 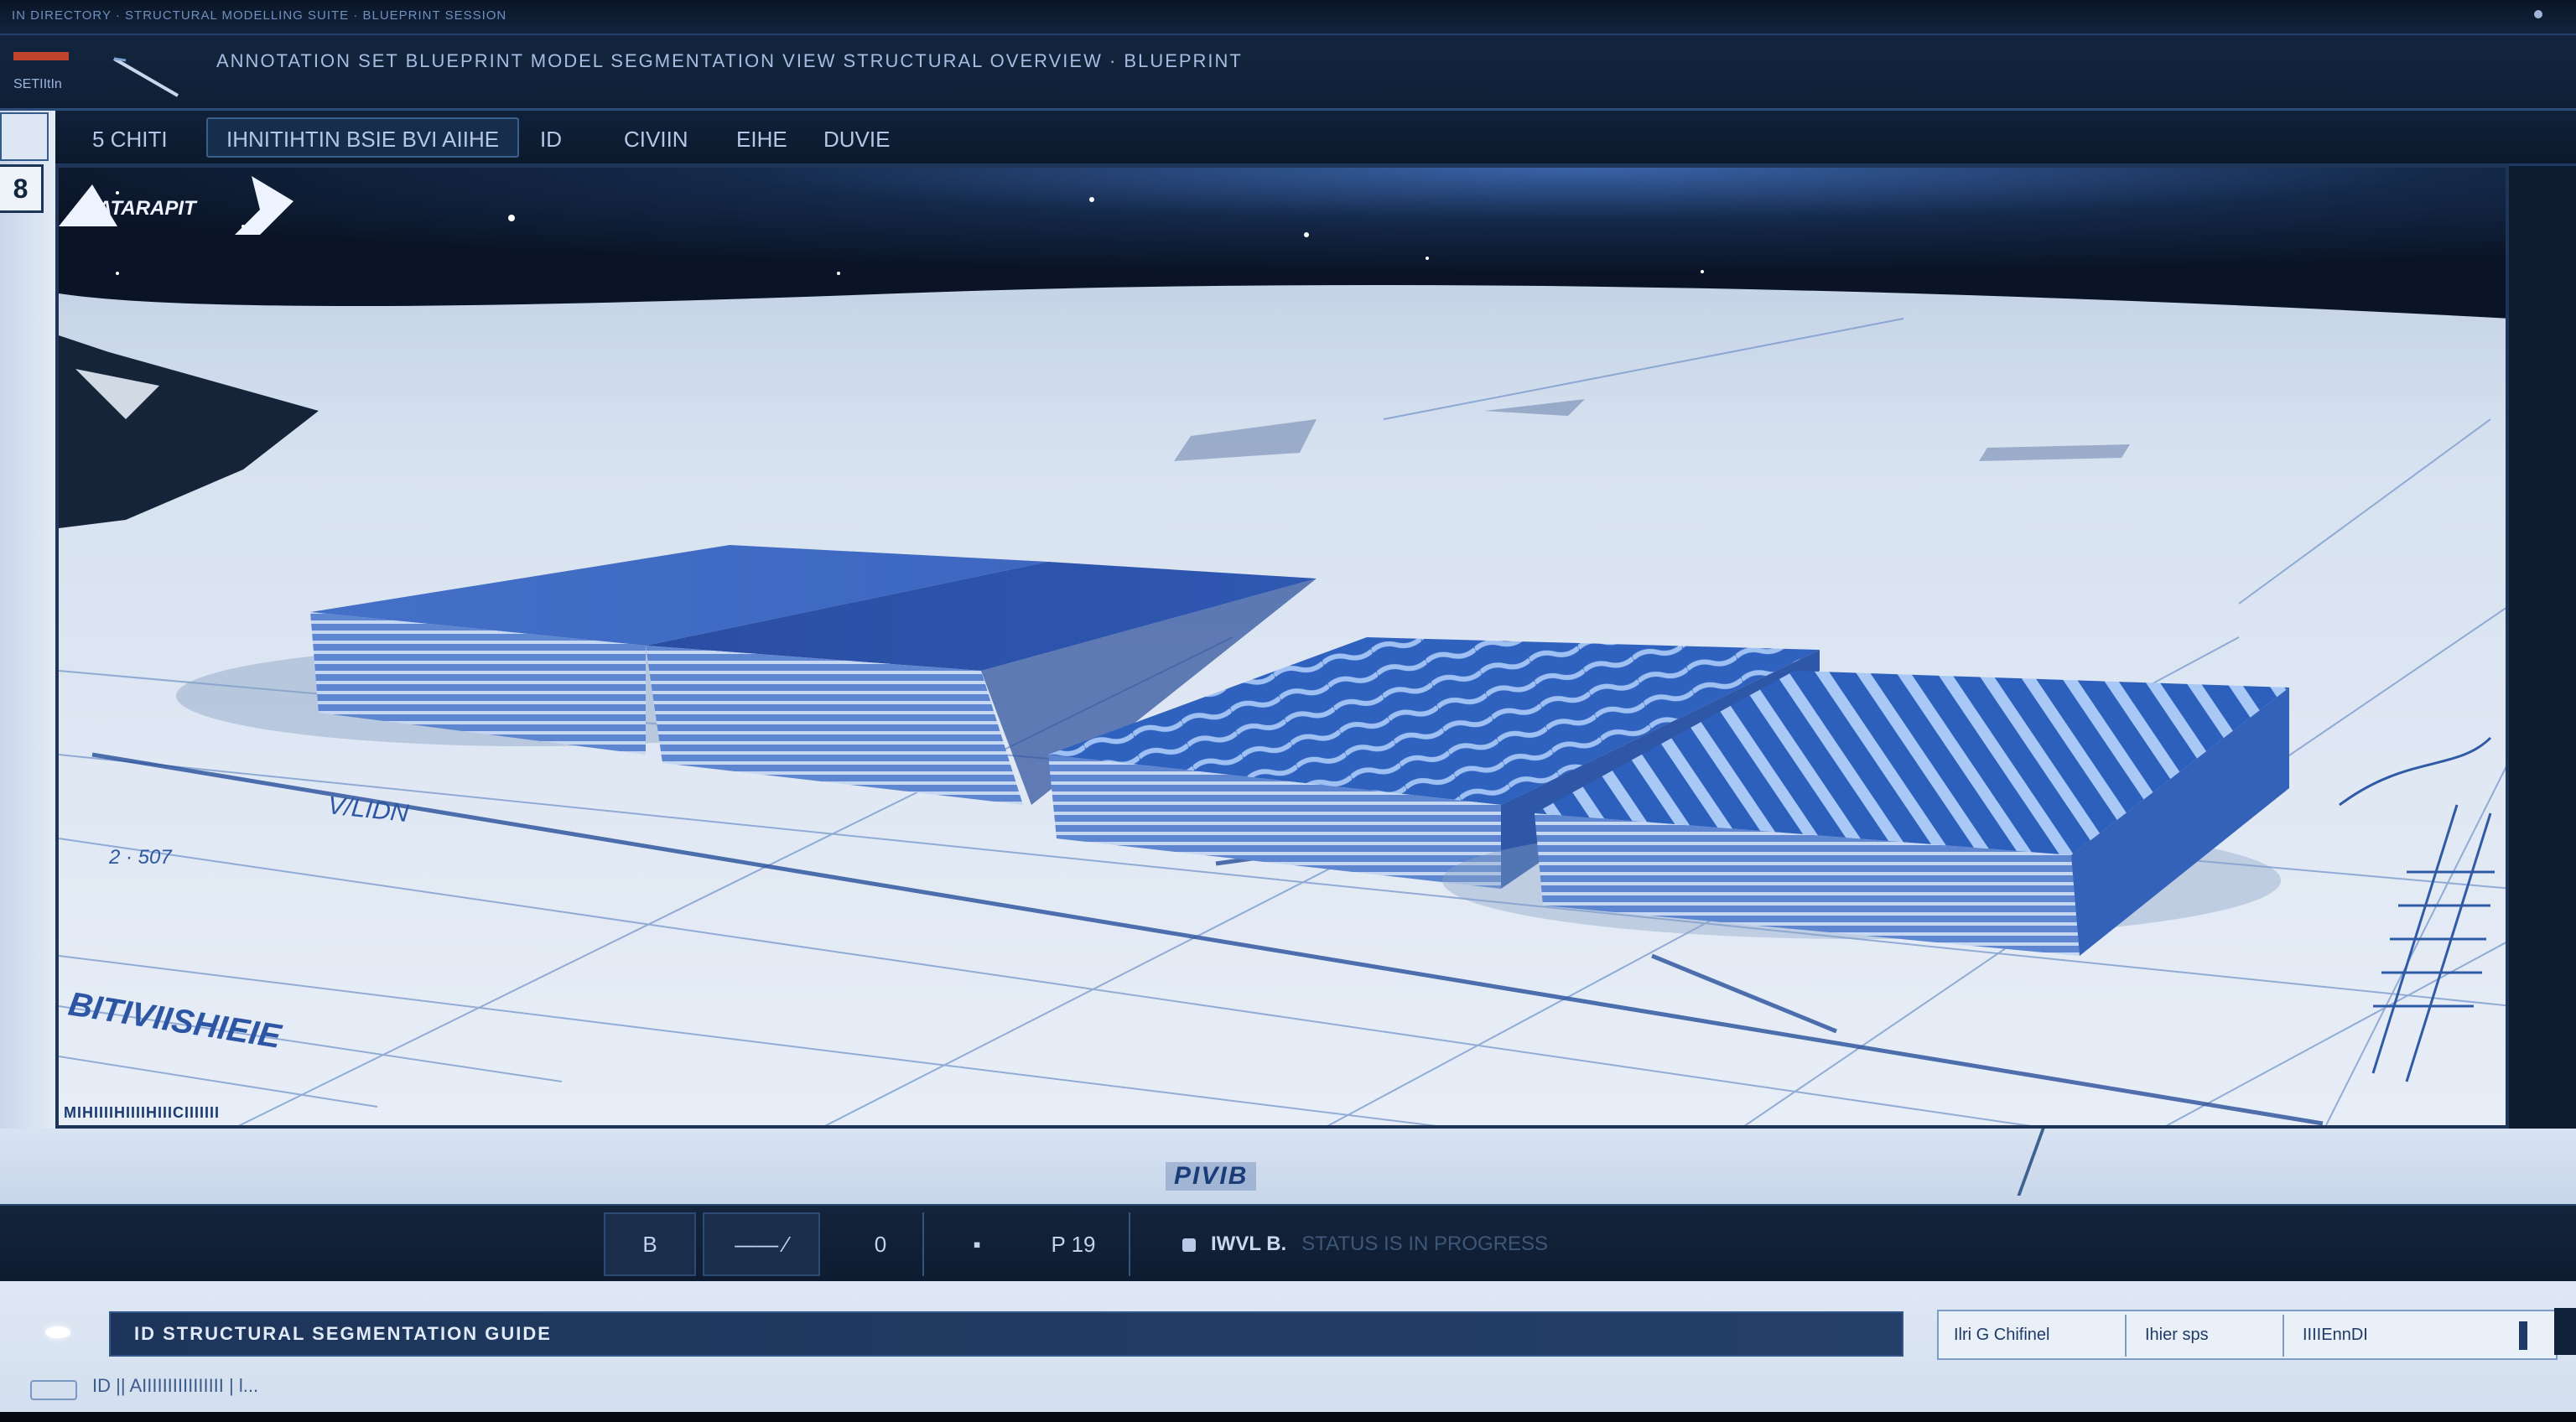 What do you see at coordinates (551, 137) in the screenshot?
I see `tab-2: ID` at bounding box center [551, 137].